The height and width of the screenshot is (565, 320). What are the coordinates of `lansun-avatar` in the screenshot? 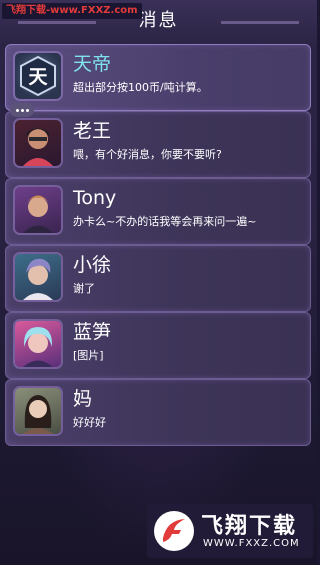 It's located at (38, 344).